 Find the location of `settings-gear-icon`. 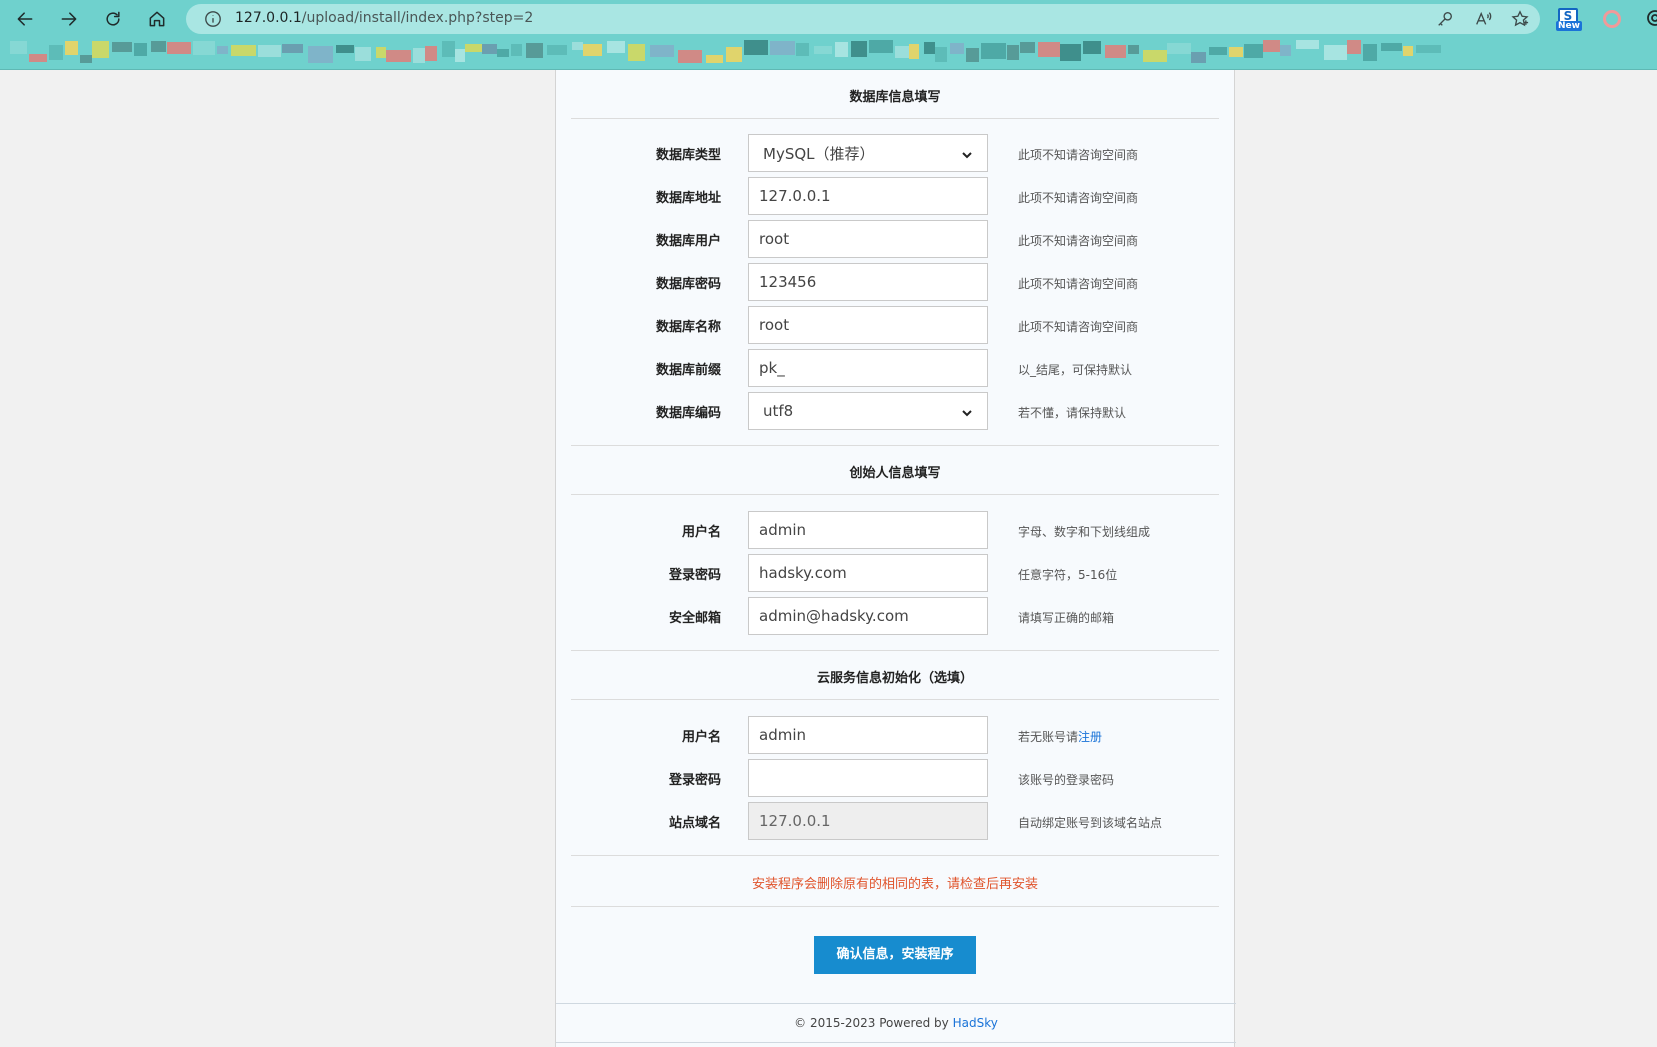

settings-gear-icon is located at coordinates (1651, 18).